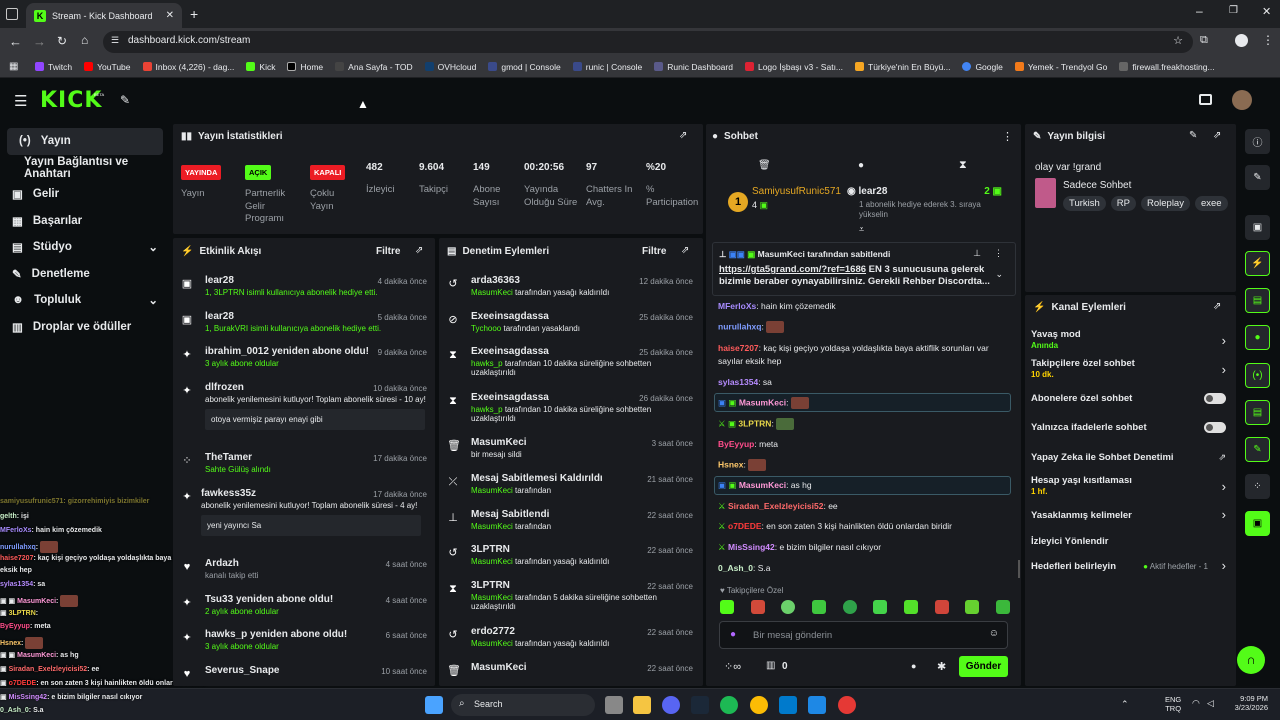 The height and width of the screenshot is (720, 1280). Describe the element at coordinates (1251, 660) in the screenshot. I see `support-headset-icon: ∩` at that location.